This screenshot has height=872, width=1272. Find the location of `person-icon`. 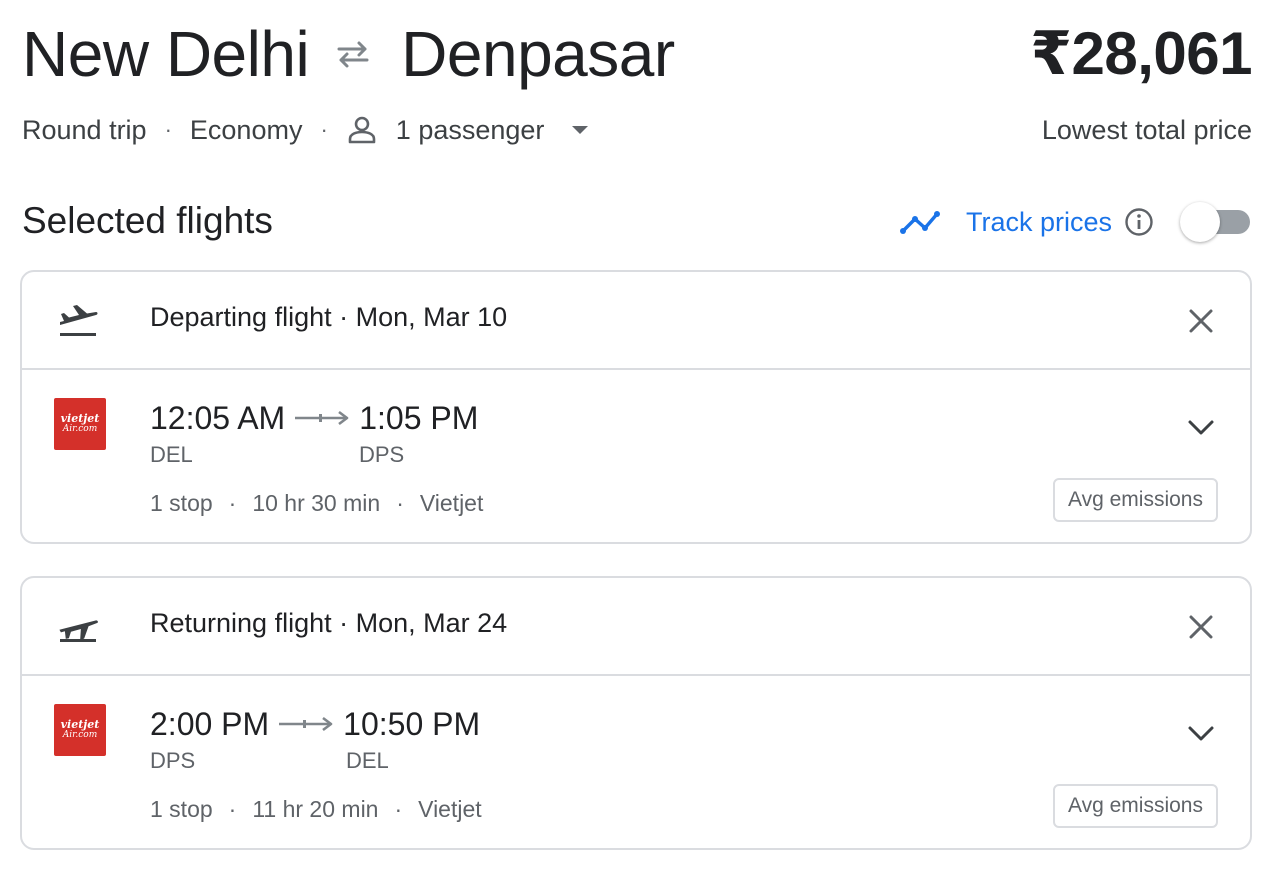

person-icon is located at coordinates (363, 130).